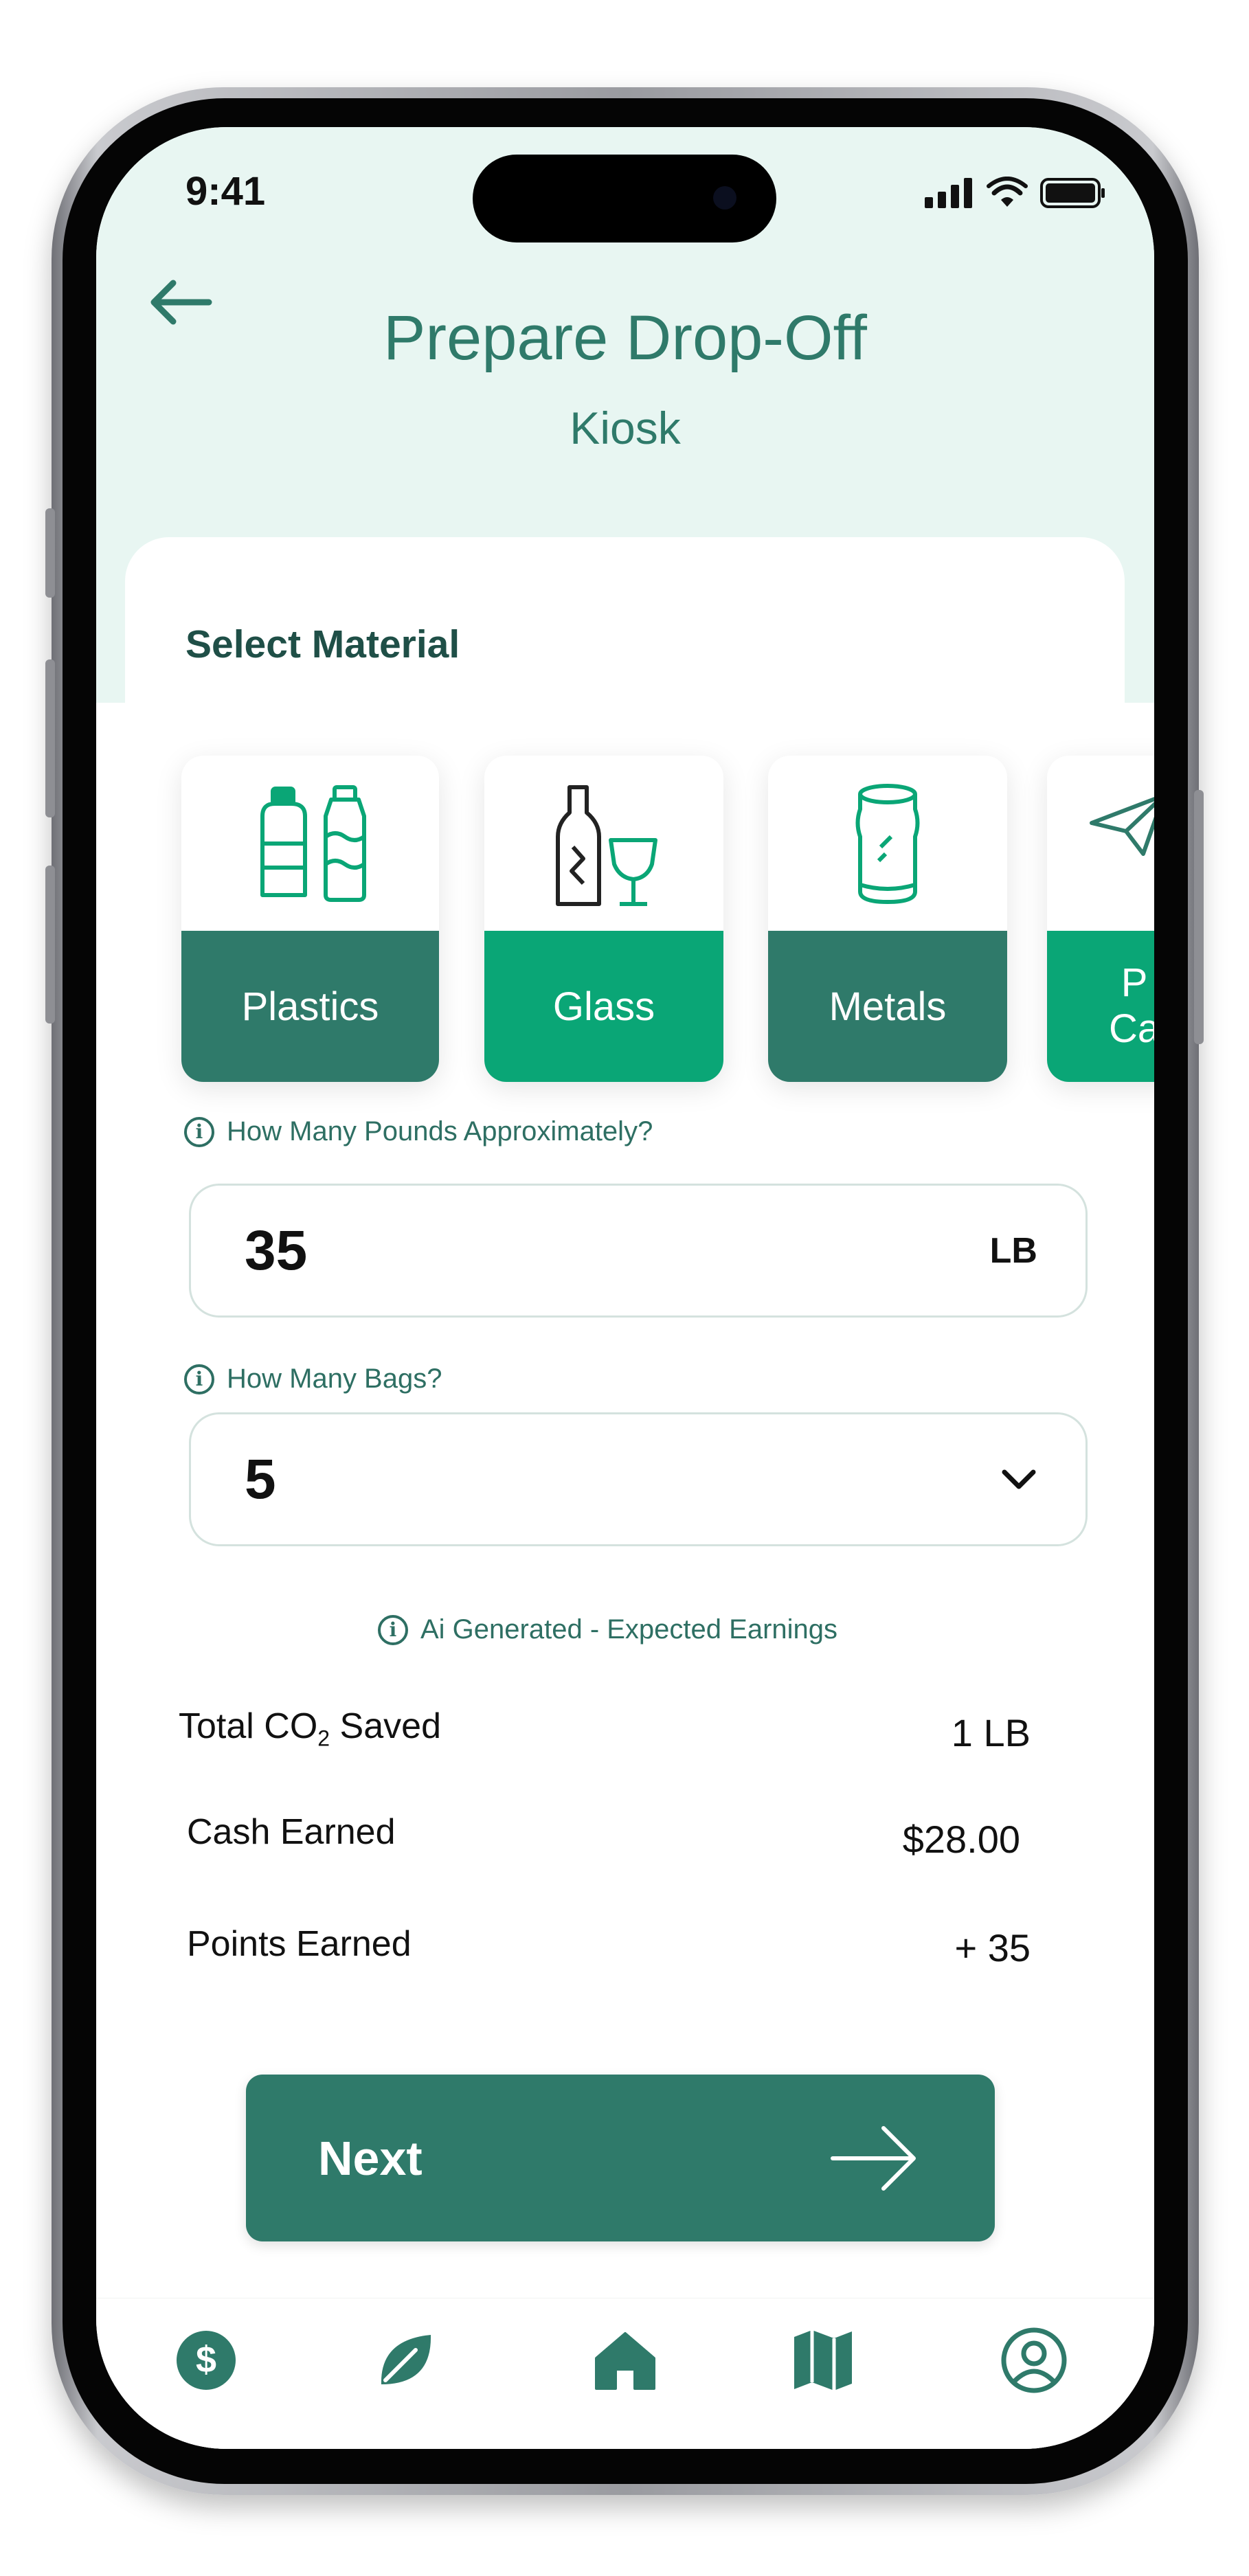 Image resolution: width=1249 pixels, height=2576 pixels. I want to click on bags-select: 5, so click(638, 1479).